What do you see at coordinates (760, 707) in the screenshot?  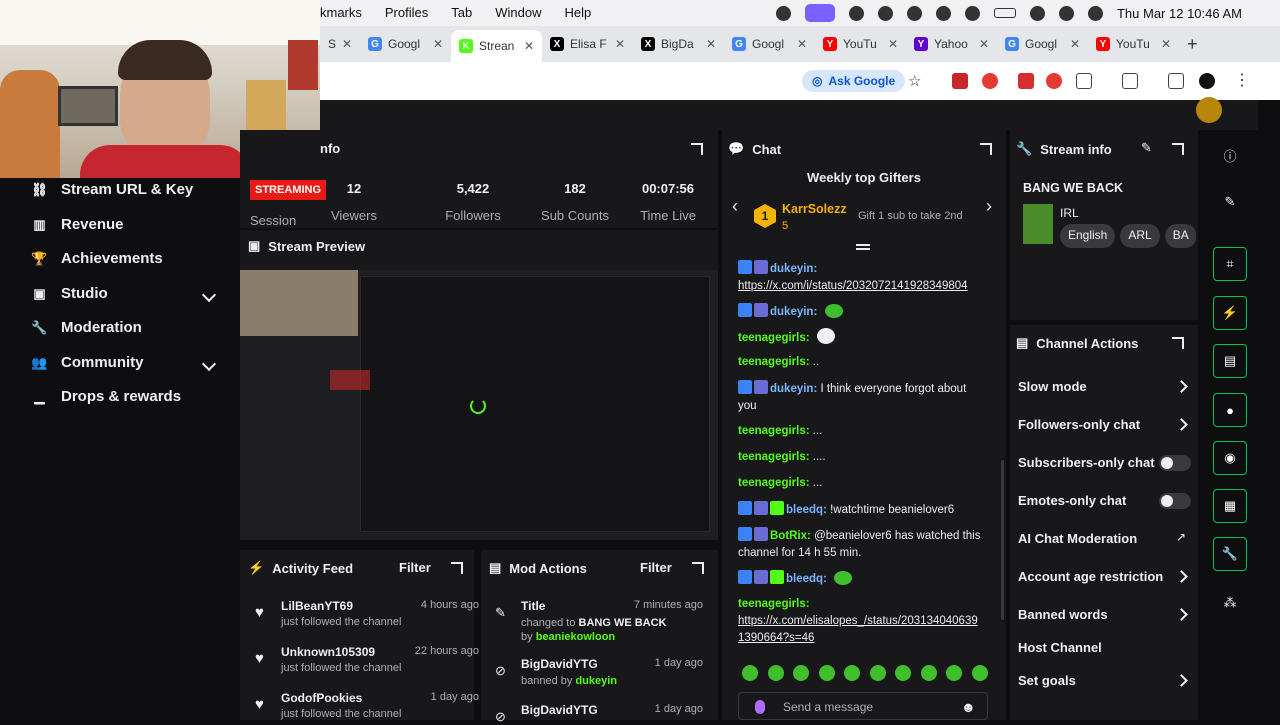 I see `microphone-icon` at bounding box center [760, 707].